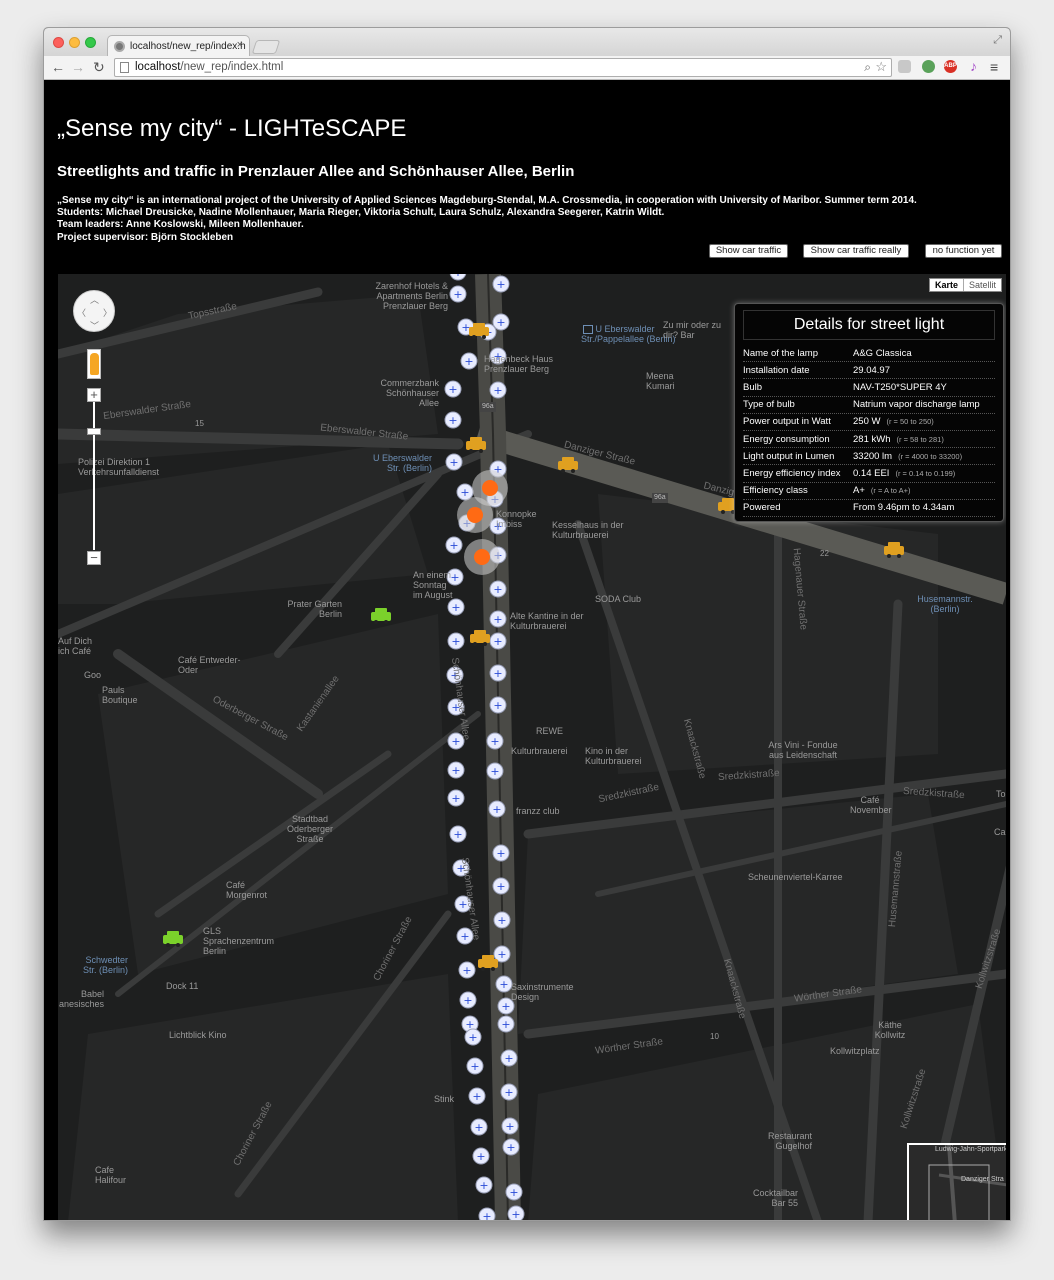 The image size is (1054, 1280). I want to click on page-icon, so click(124, 67).